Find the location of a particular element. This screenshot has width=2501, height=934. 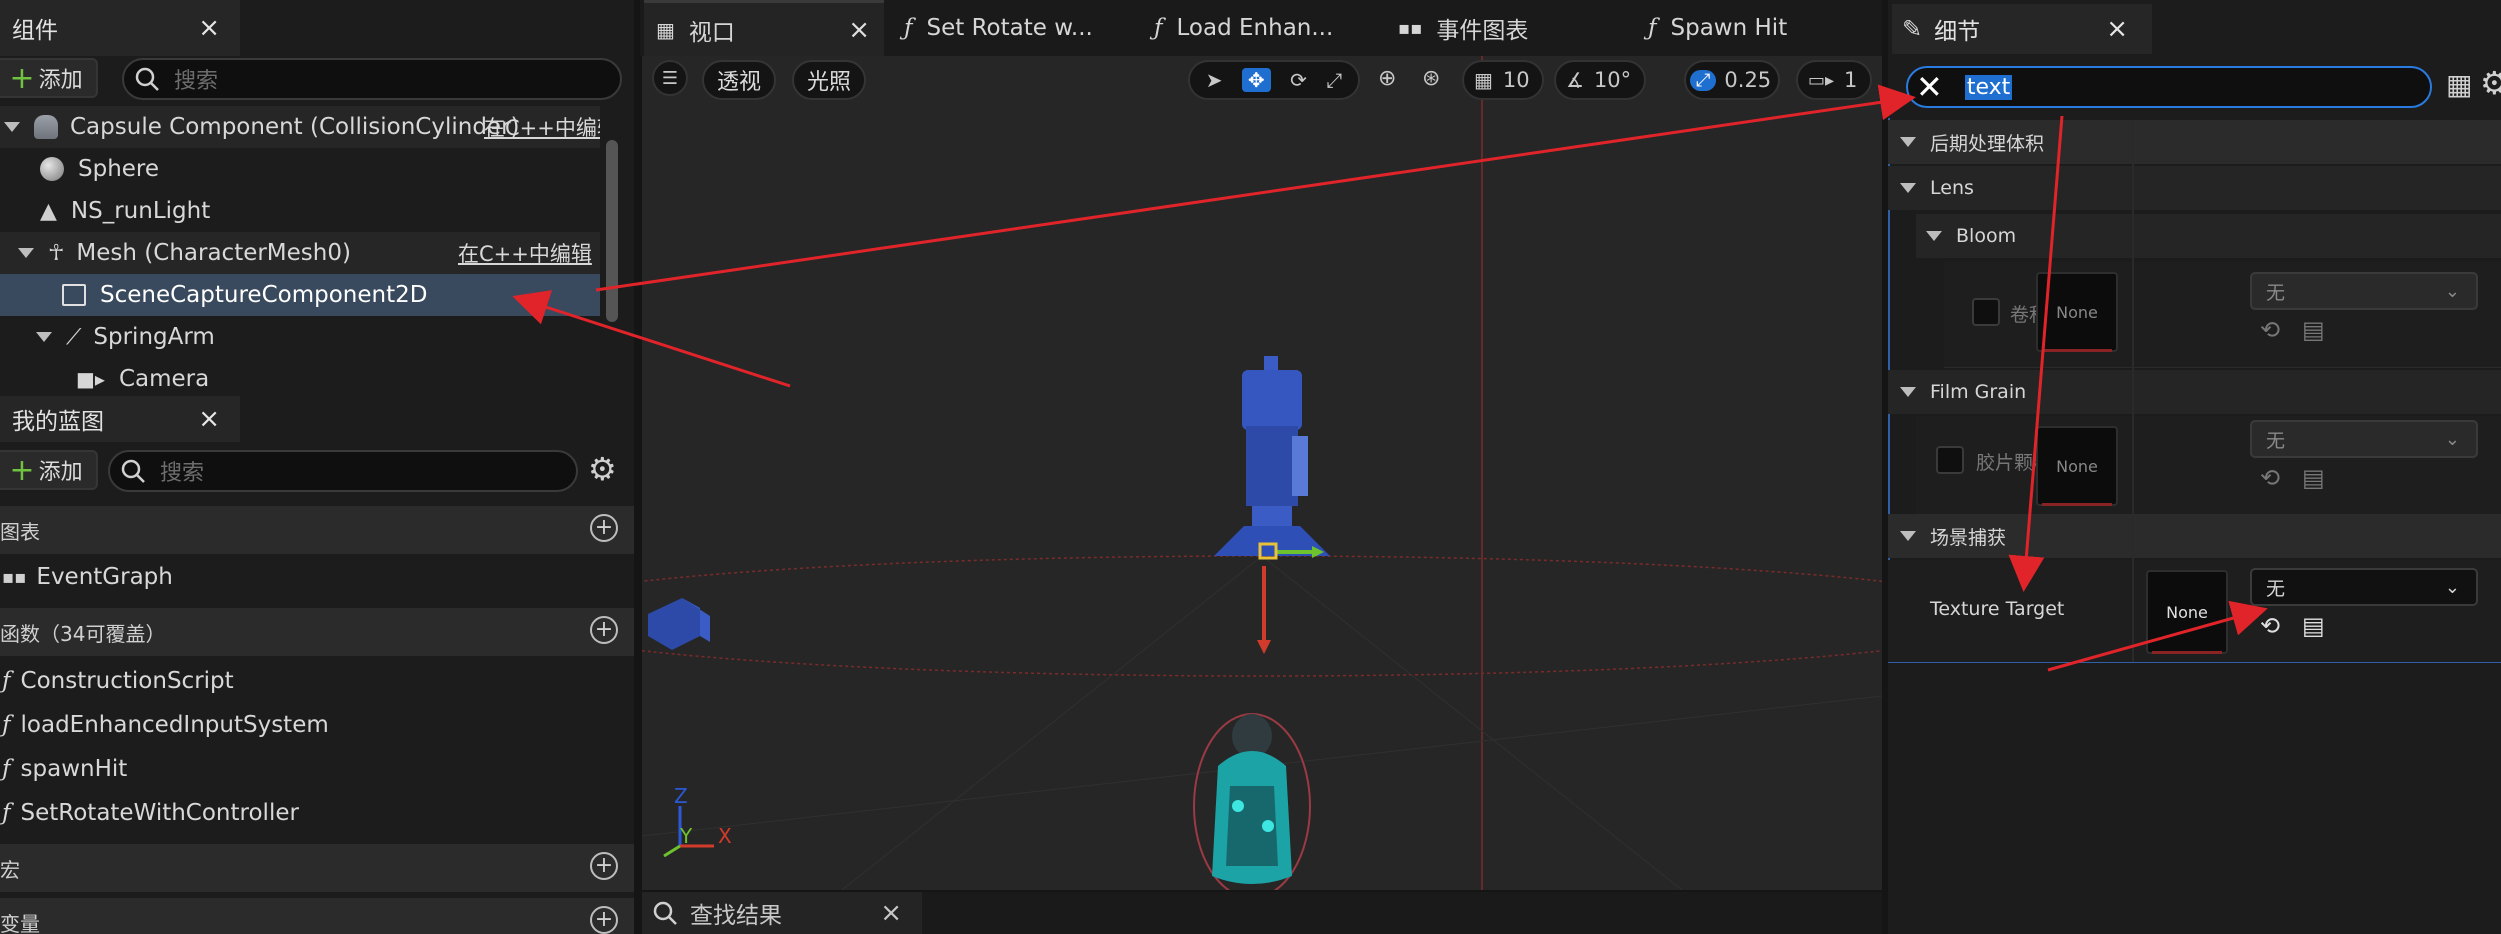

blueprint-search-input: 搜索 is located at coordinates (343, 471).